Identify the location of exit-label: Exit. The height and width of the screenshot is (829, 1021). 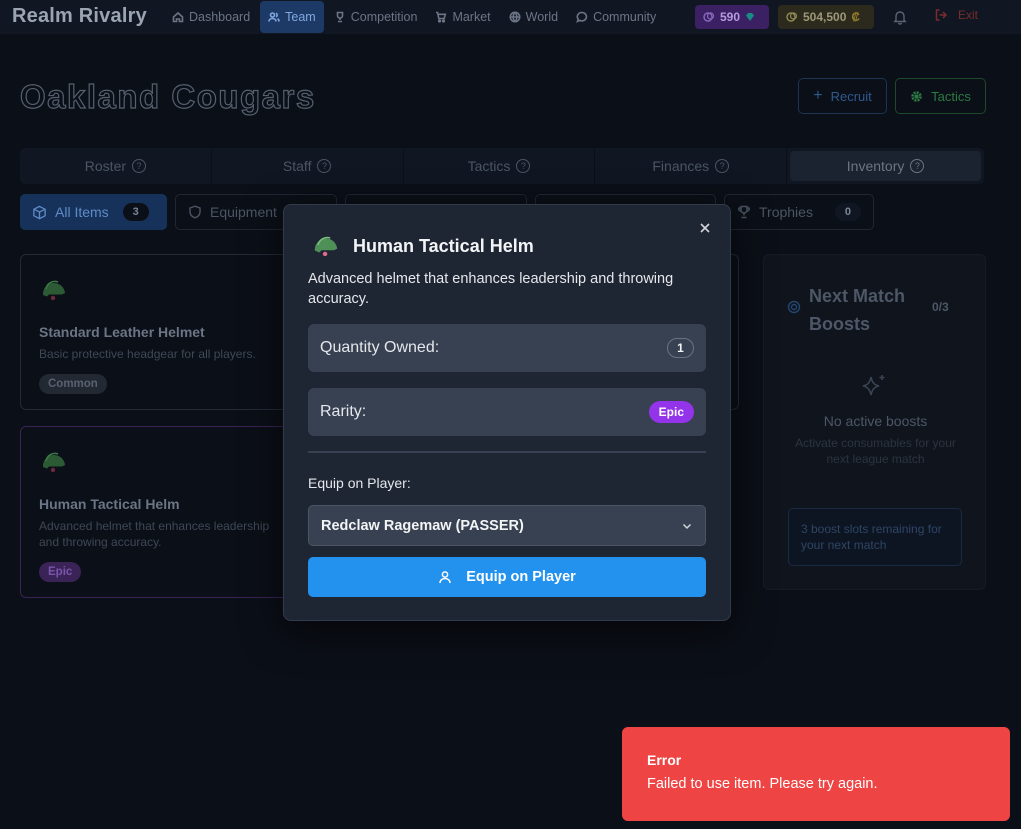
(968, 15).